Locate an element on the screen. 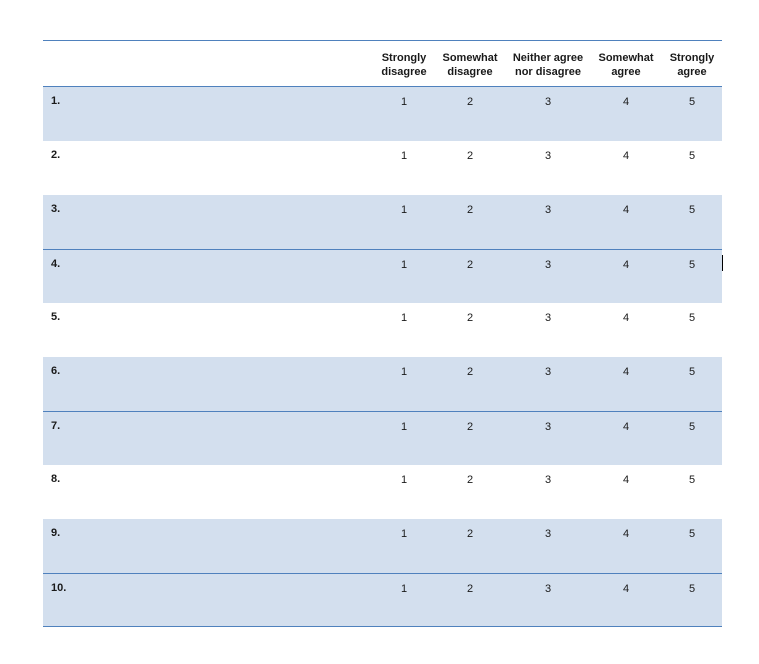  table-row: 6. 1 2 3 4 5 is located at coordinates (382, 384).